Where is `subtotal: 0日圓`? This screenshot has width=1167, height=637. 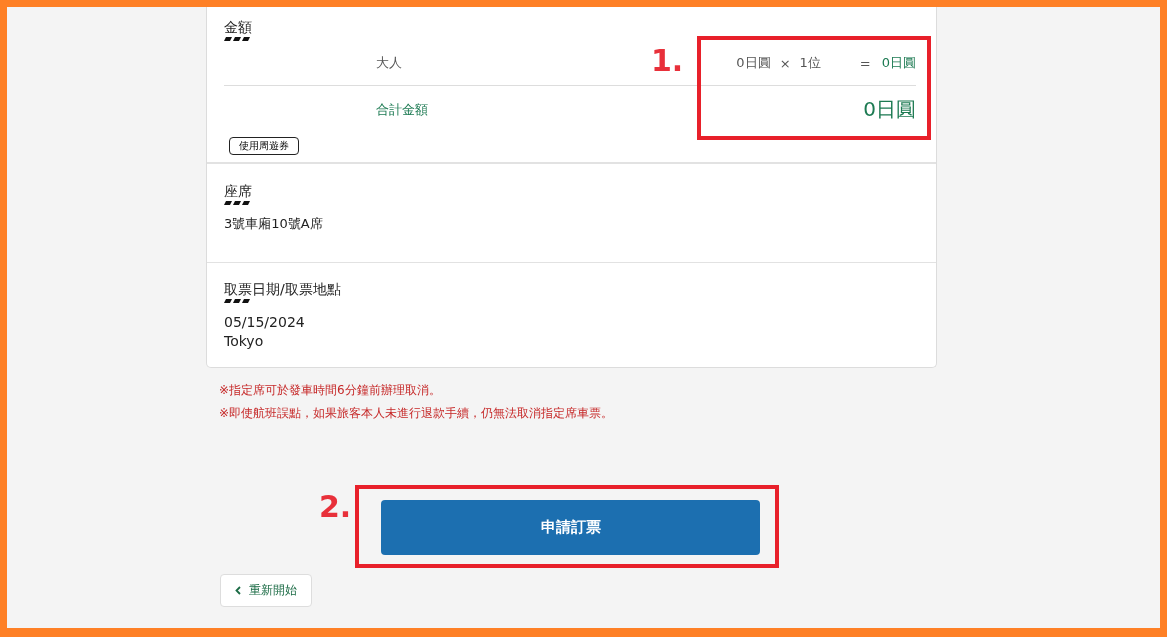 subtotal: 0日圓 is located at coordinates (898, 63).